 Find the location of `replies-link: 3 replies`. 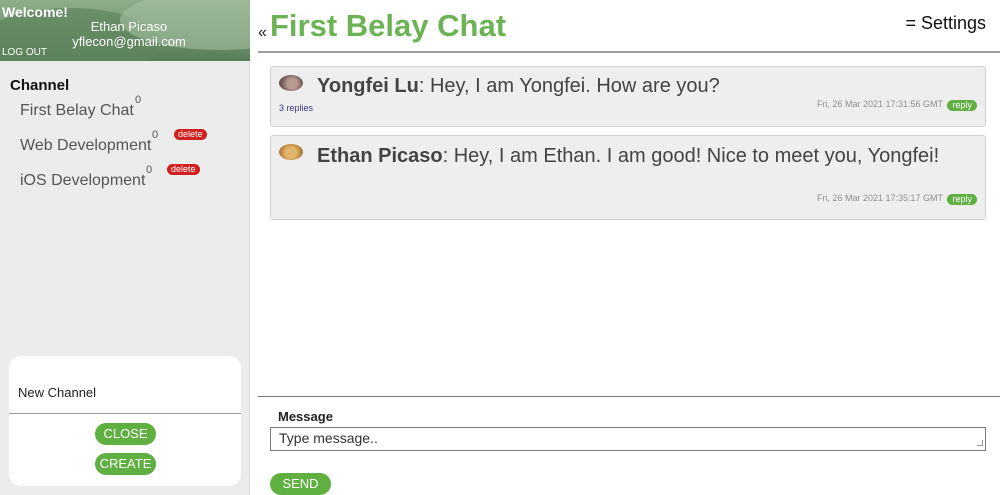

replies-link: 3 replies is located at coordinates (296, 108).